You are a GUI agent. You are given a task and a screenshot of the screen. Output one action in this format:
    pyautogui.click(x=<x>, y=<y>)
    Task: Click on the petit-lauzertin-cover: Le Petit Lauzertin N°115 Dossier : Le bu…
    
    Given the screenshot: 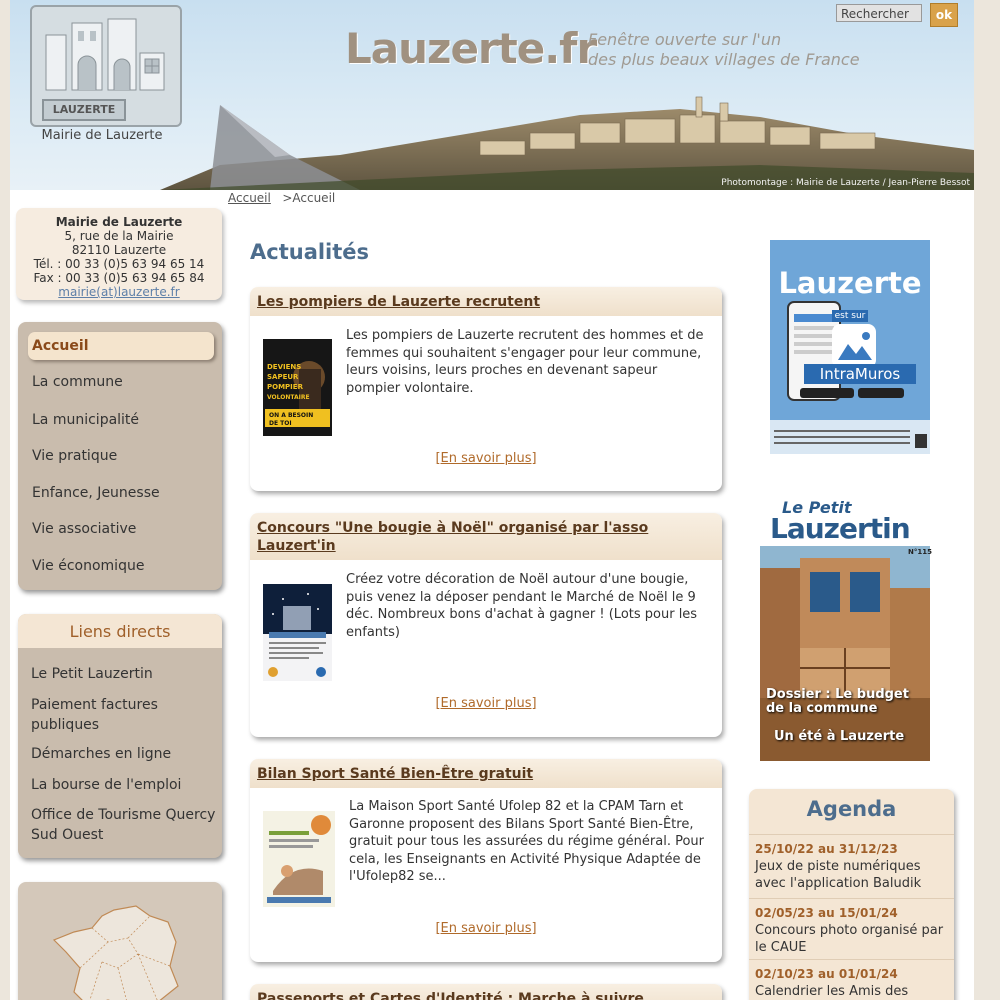 What is the action you would take?
    pyautogui.click(x=846, y=629)
    